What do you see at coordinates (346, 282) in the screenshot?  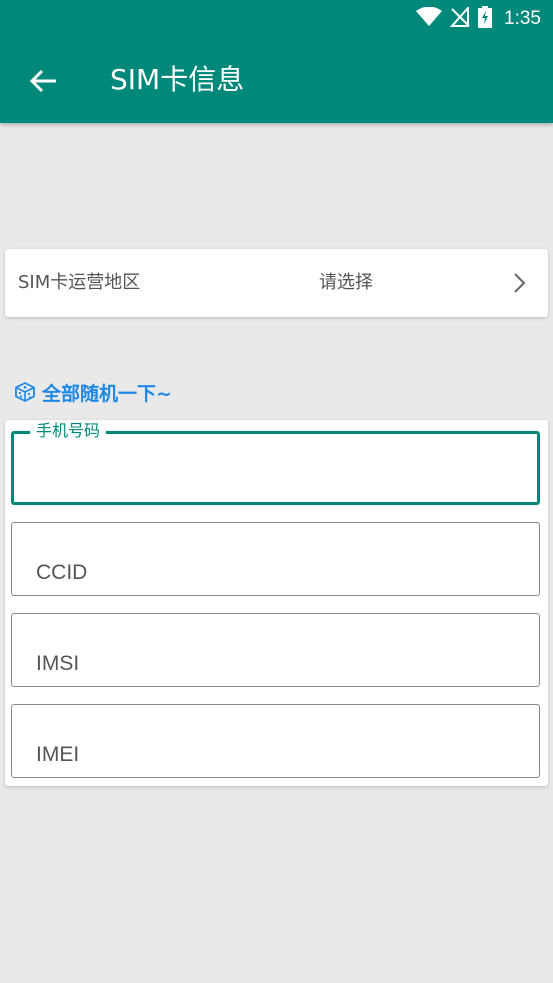 I see `region-value: 请选择` at bounding box center [346, 282].